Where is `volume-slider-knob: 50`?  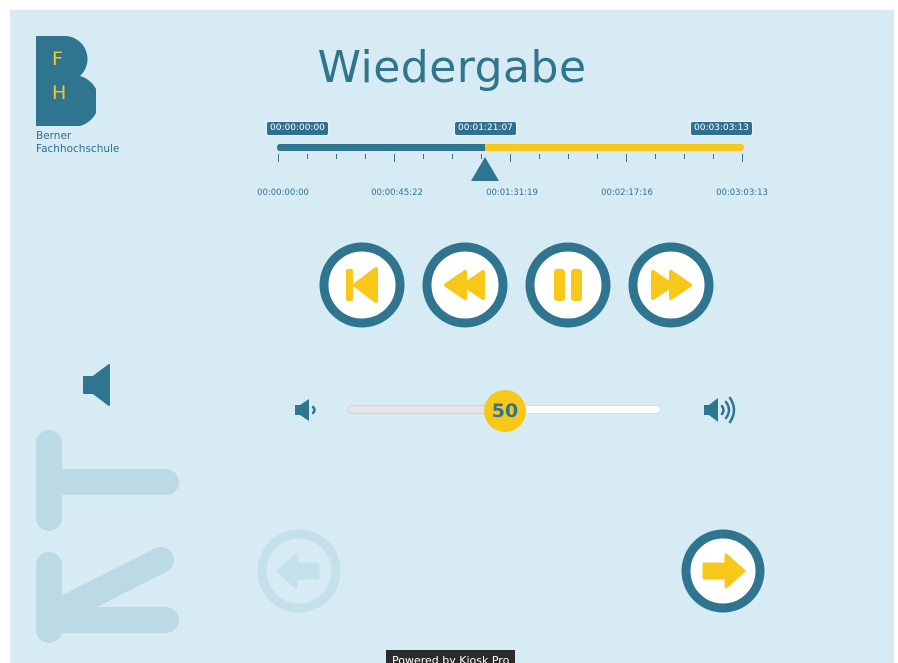 volume-slider-knob: 50 is located at coordinates (505, 411).